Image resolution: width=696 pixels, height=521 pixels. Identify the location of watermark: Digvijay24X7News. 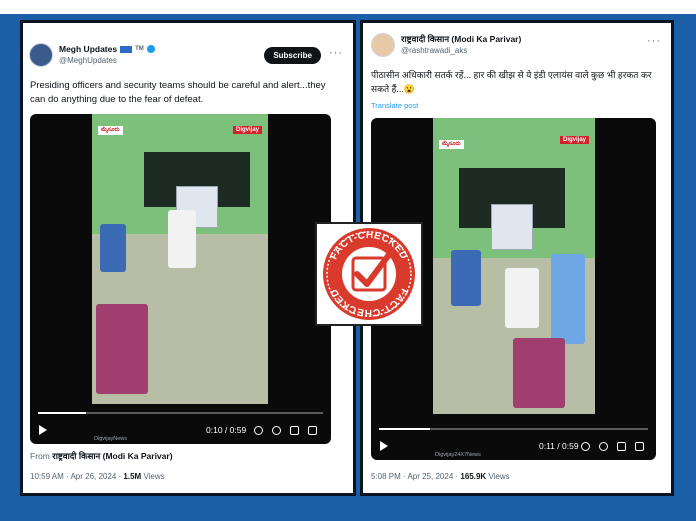
(458, 455).